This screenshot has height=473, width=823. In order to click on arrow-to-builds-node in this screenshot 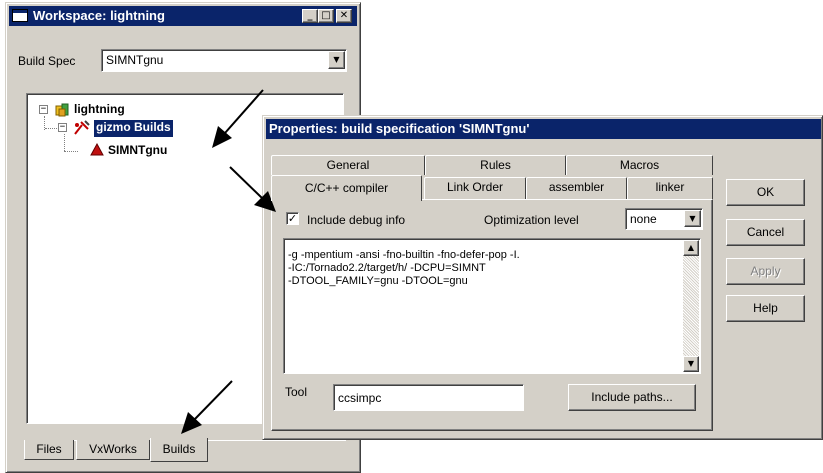, I will do `click(238, 118)`.